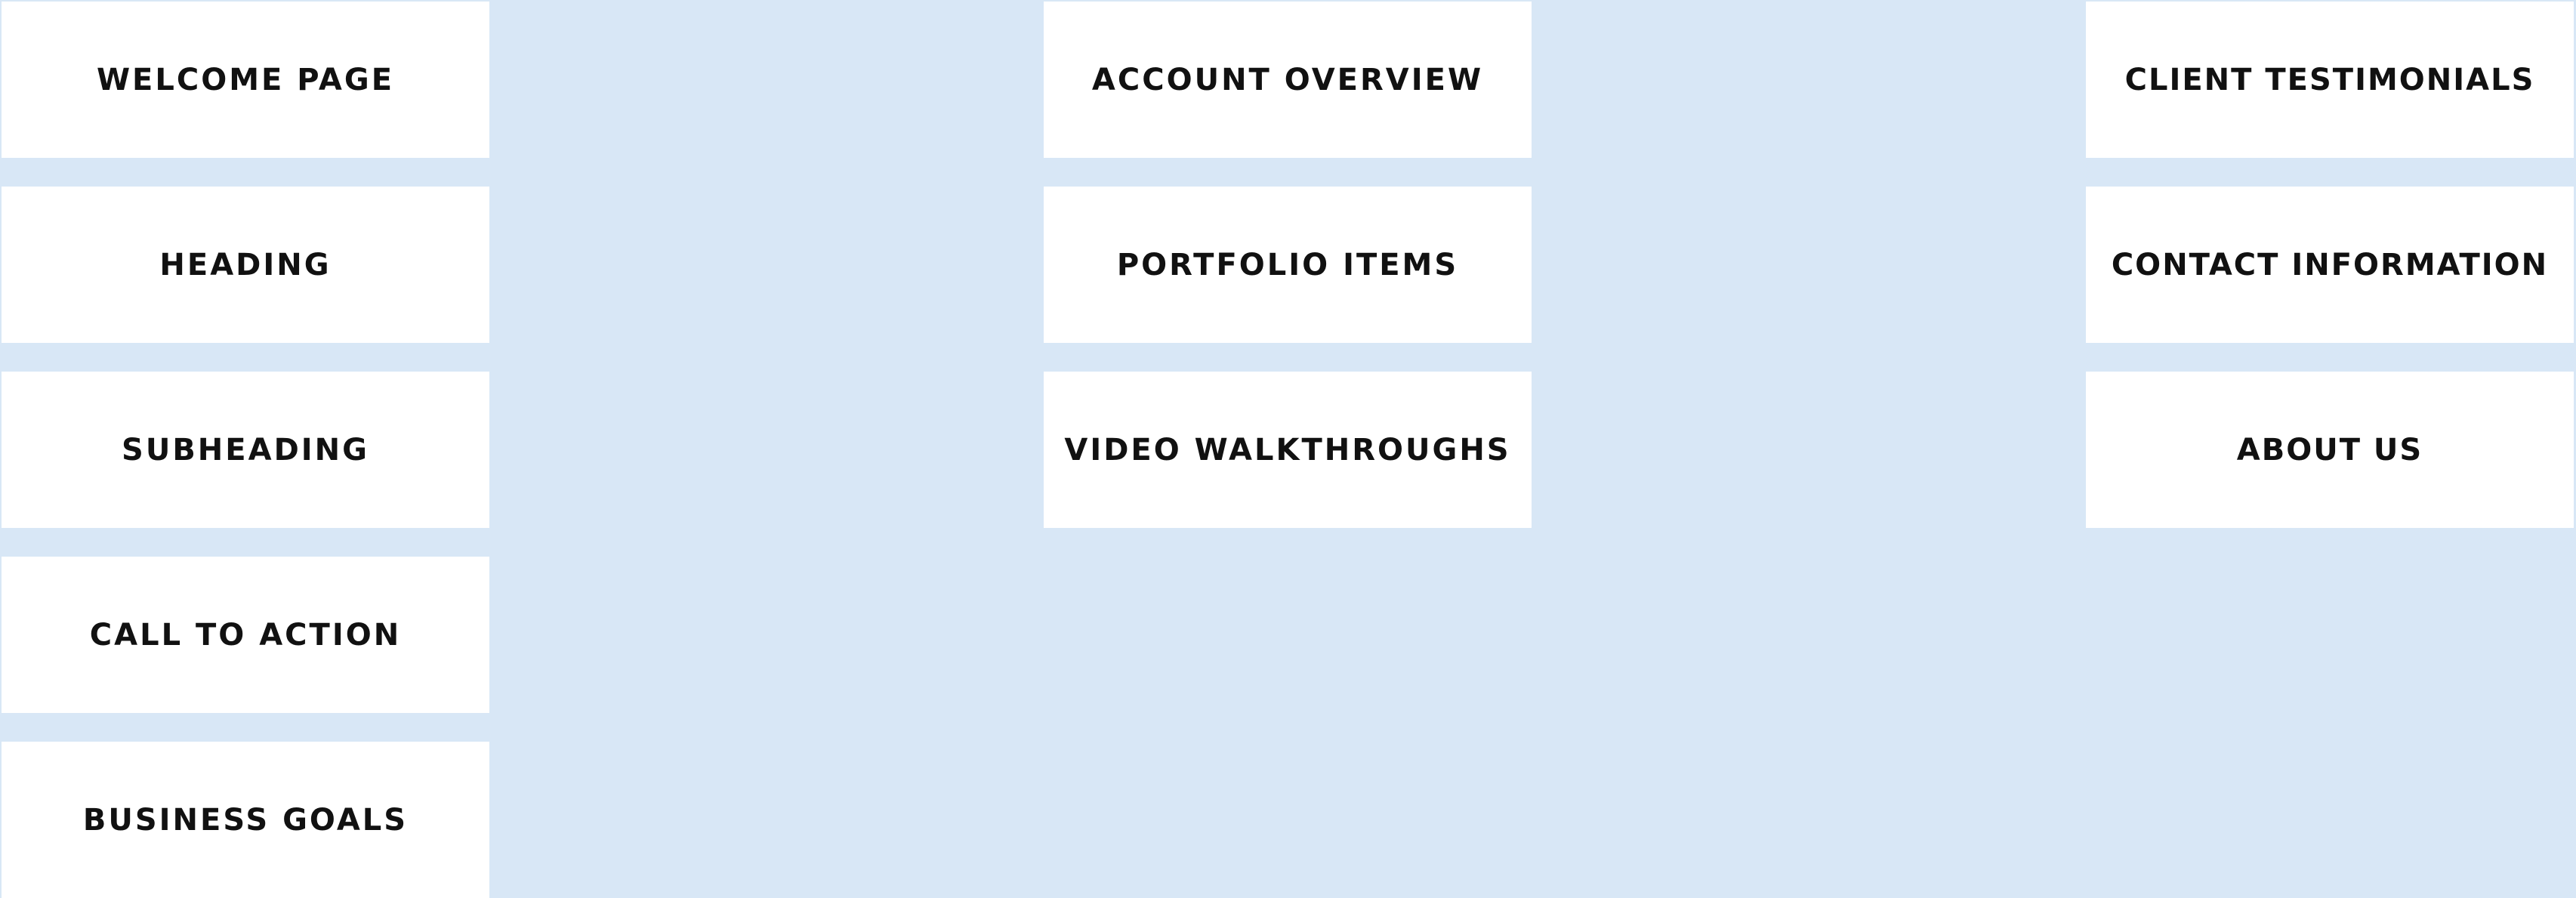 This screenshot has width=2576, height=898. I want to click on card-about-us: ABOUT US, so click(2330, 450).